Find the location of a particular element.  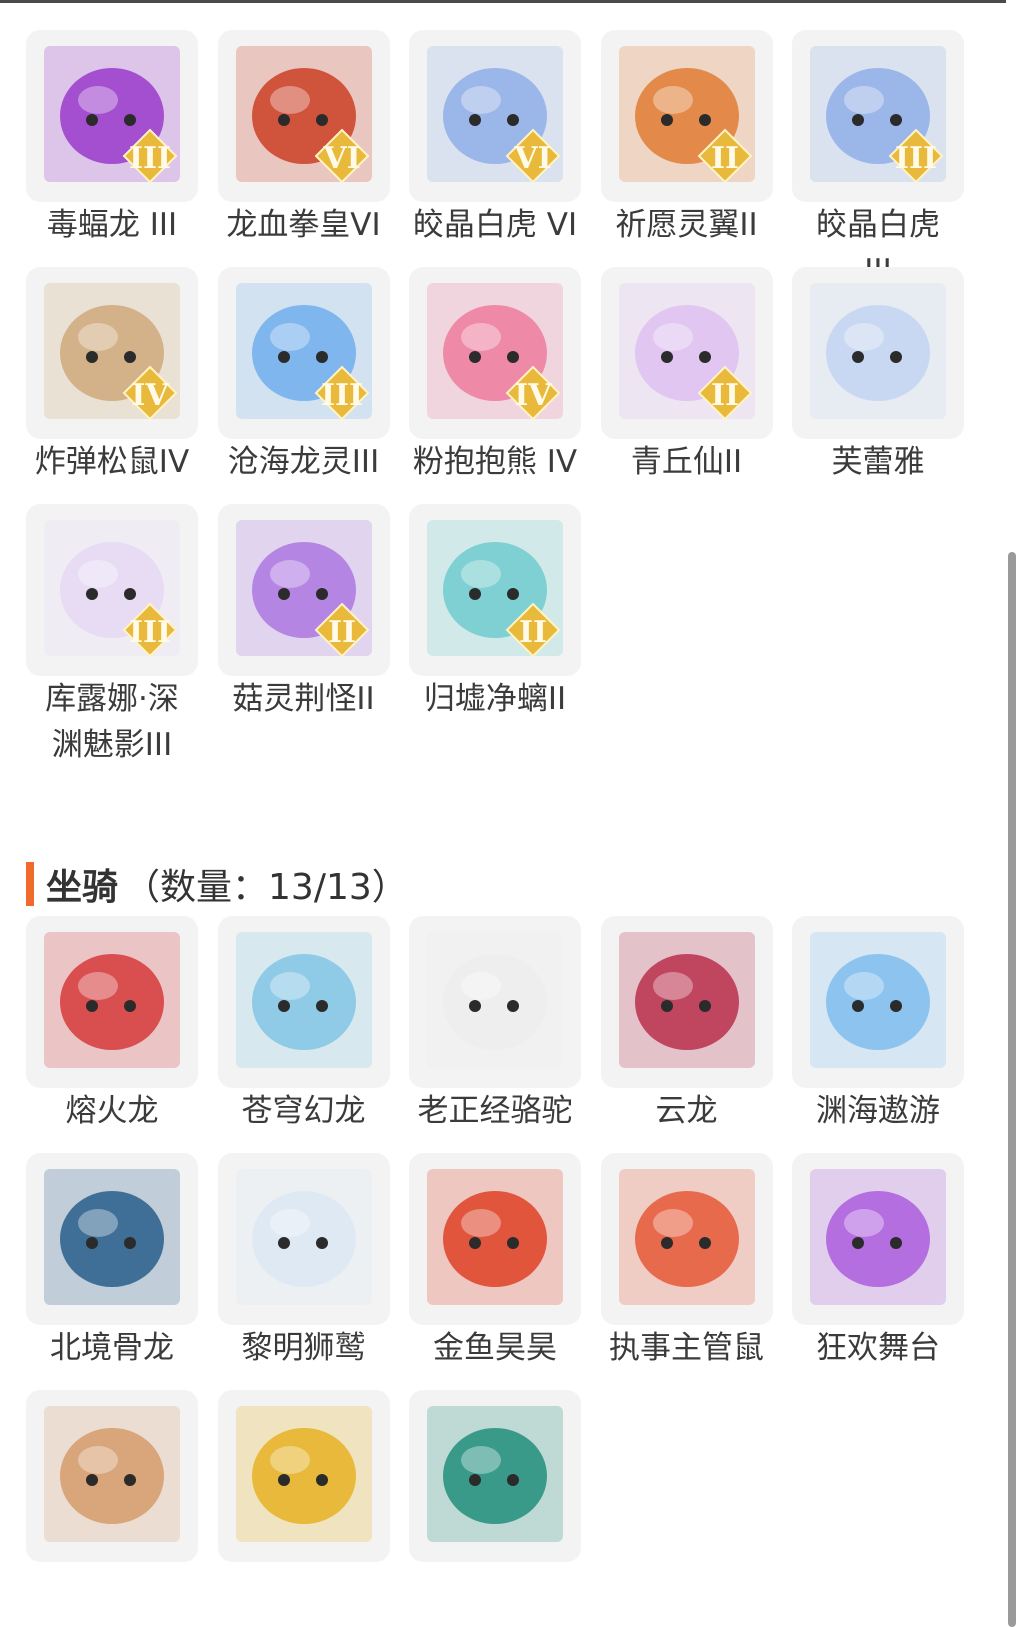

section-accent-bar is located at coordinates (30, 884).